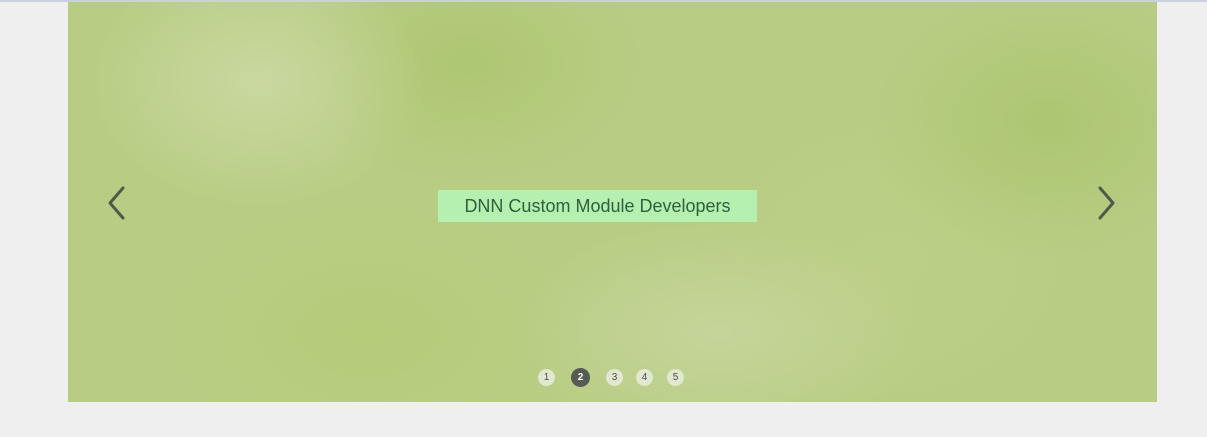 The image size is (1207, 437). What do you see at coordinates (580, 377) in the screenshot?
I see `pager-dot-2-active: 2` at bounding box center [580, 377].